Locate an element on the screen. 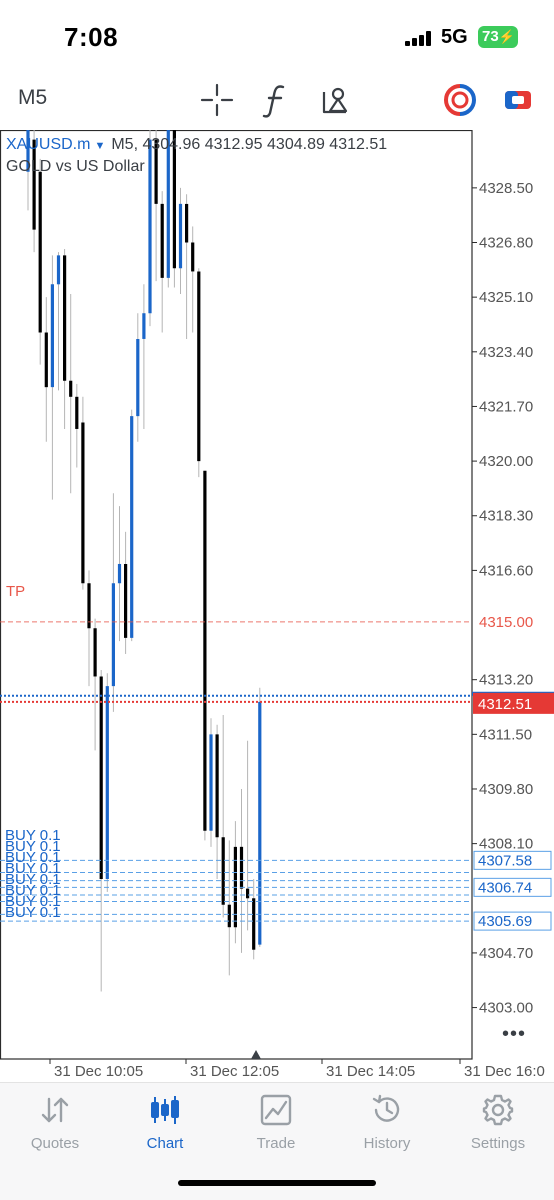  y-tick-label: 4326.80 is located at coordinates (506, 243).